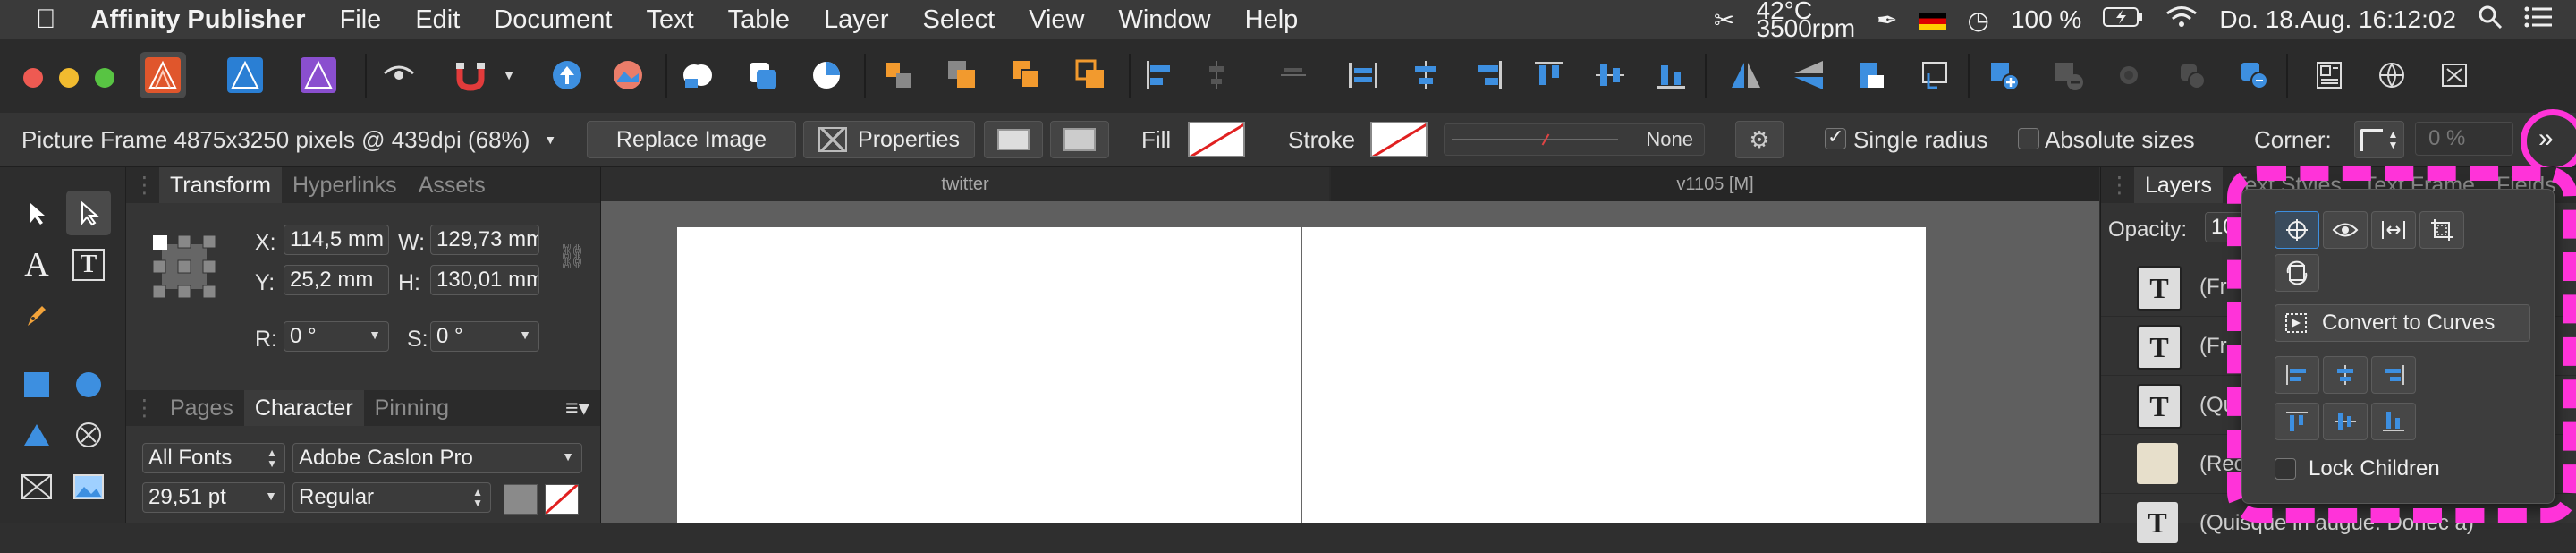 This screenshot has width=2576, height=553. What do you see at coordinates (1934, 75) in the screenshot?
I see `rotate-right-icon` at bounding box center [1934, 75].